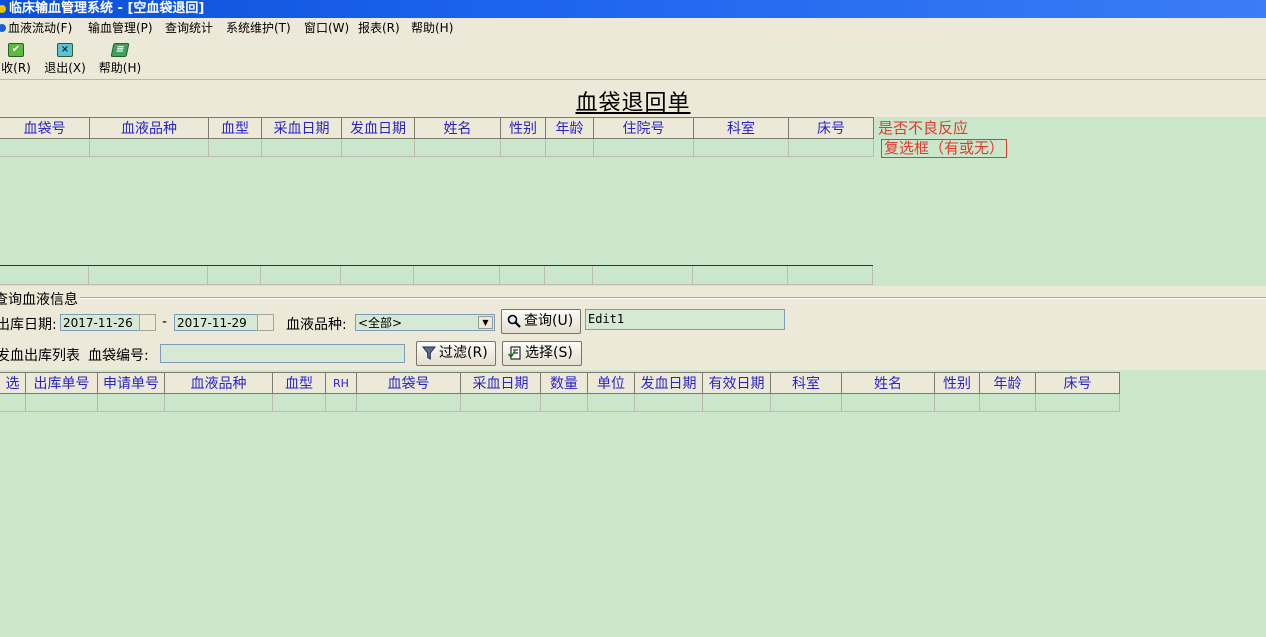  Describe the element at coordinates (16, 50) in the screenshot. I see `receive-icon: ✔` at that location.